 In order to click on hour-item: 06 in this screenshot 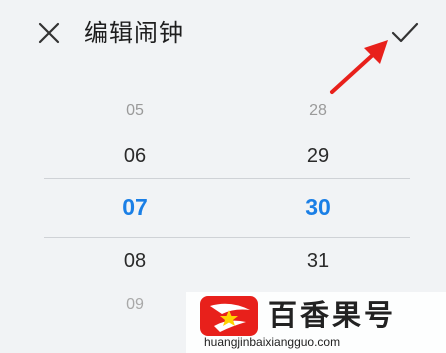, I will do `click(135, 156)`.